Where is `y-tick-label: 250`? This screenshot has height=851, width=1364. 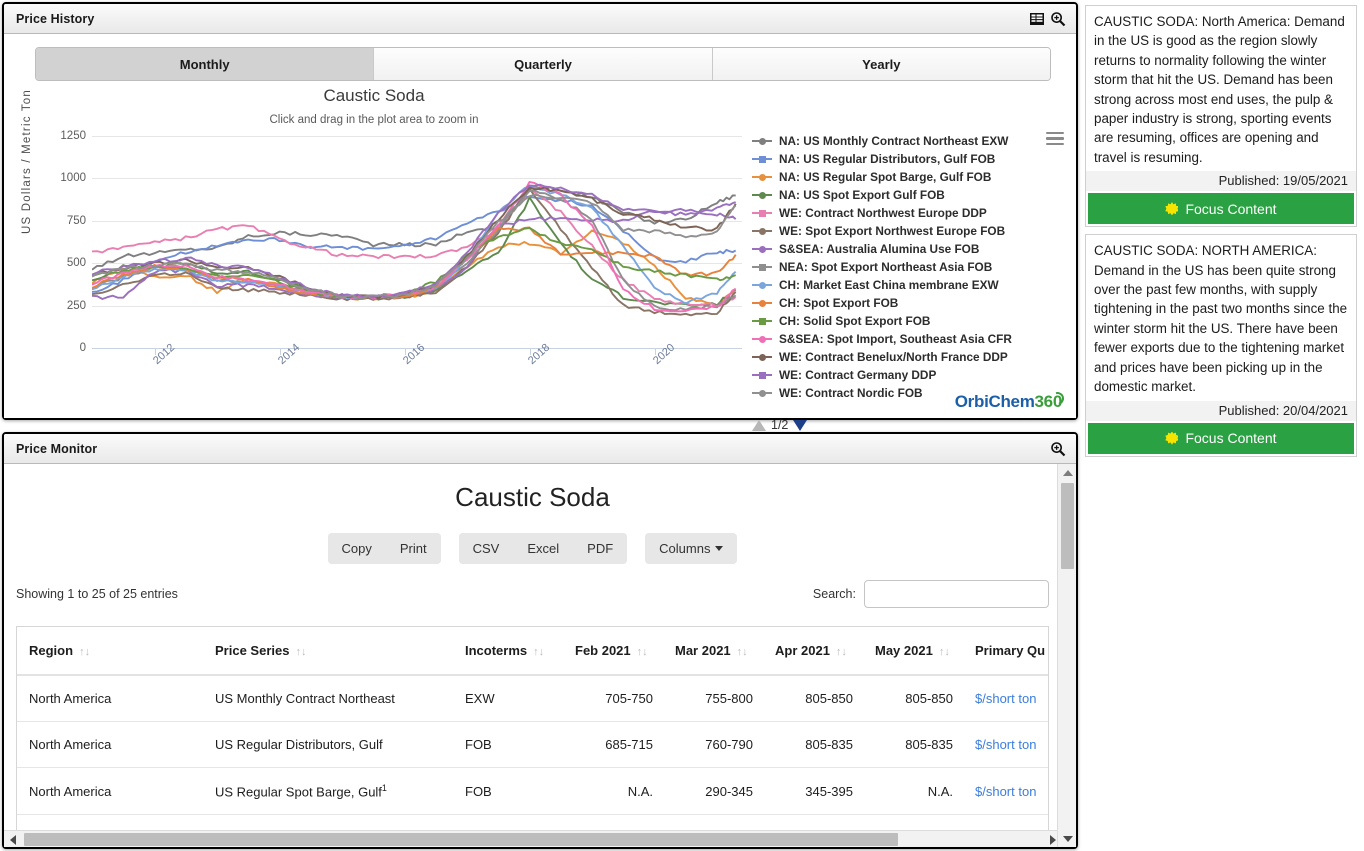
y-tick-label: 250 is located at coordinates (76, 305).